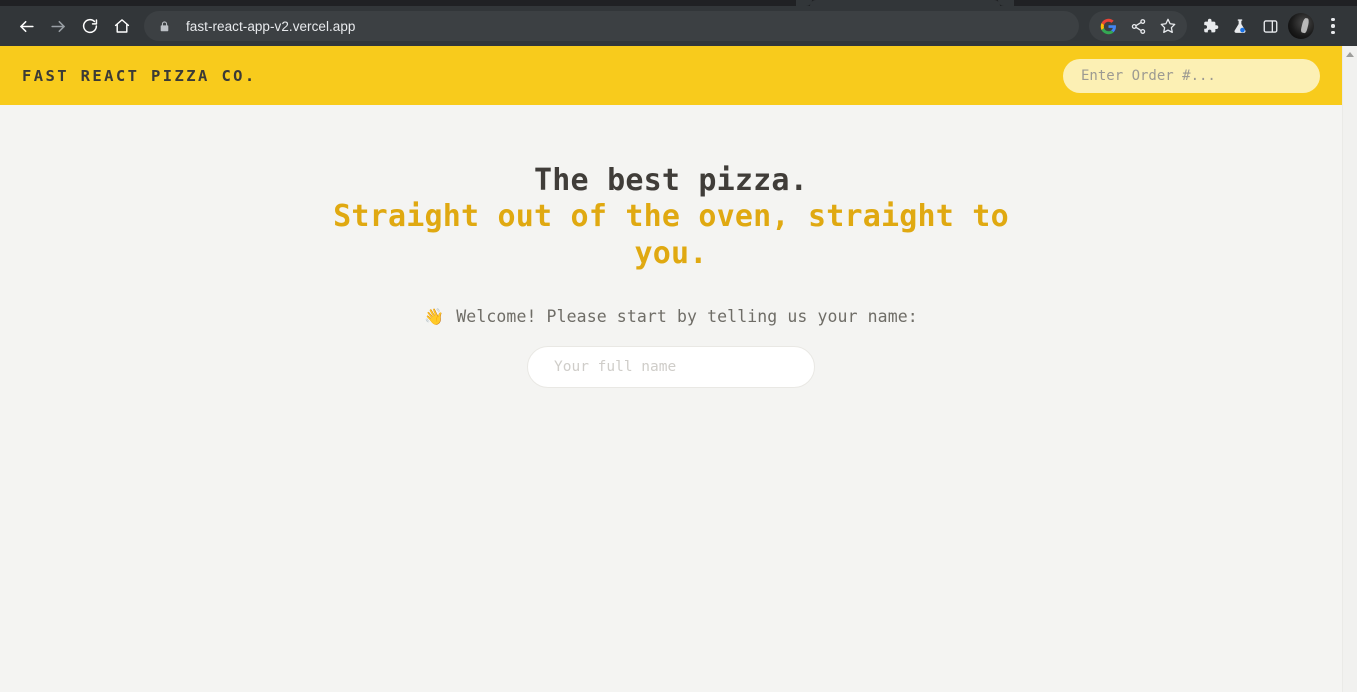 The height and width of the screenshot is (692, 1357). Describe the element at coordinates (1350, 54) in the screenshot. I see `scroll-up-arrow-icon` at that location.